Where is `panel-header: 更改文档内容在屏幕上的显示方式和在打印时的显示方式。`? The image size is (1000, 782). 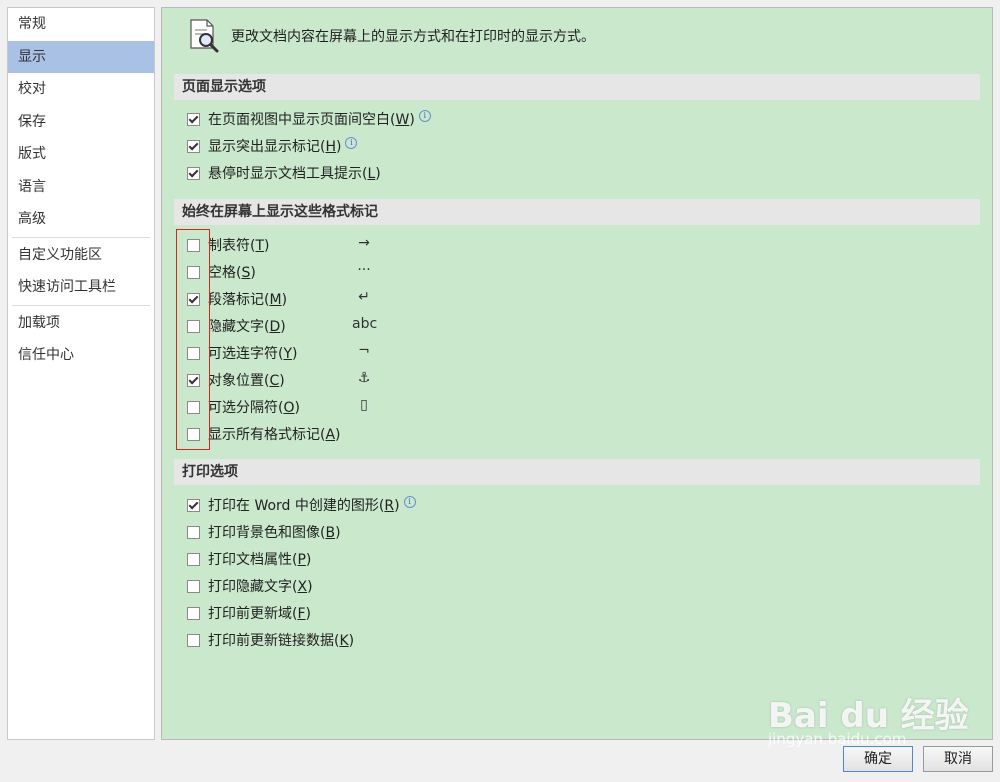
panel-header: 更改文档内容在屏幕上的显示方式和在打印时的显示方式。 is located at coordinates (391, 36).